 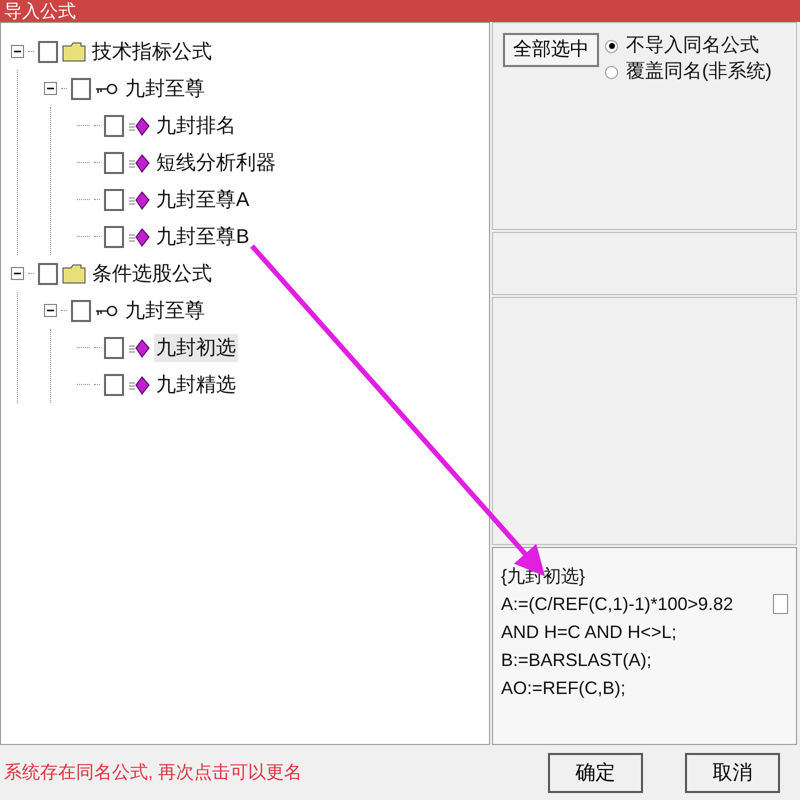 I want to click on tree-item: 九封排名, so click(x=196, y=126).